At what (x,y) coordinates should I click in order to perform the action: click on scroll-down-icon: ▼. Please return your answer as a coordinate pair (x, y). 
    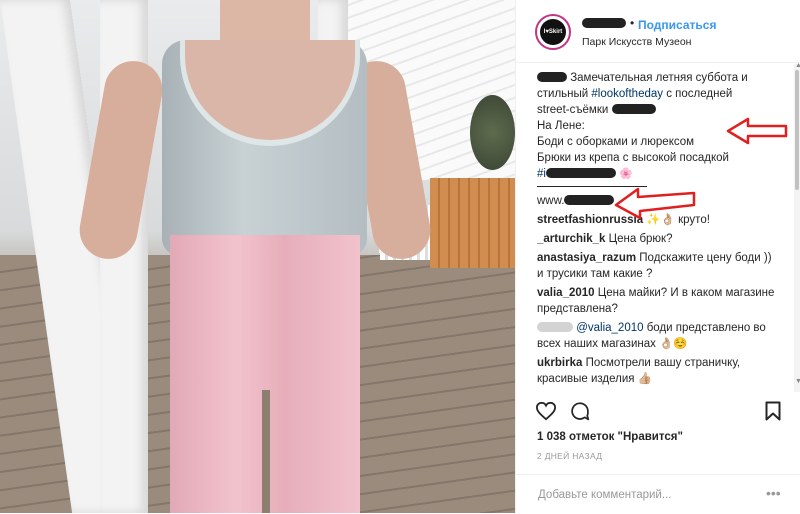
    Looking at the image, I should click on (797, 381).